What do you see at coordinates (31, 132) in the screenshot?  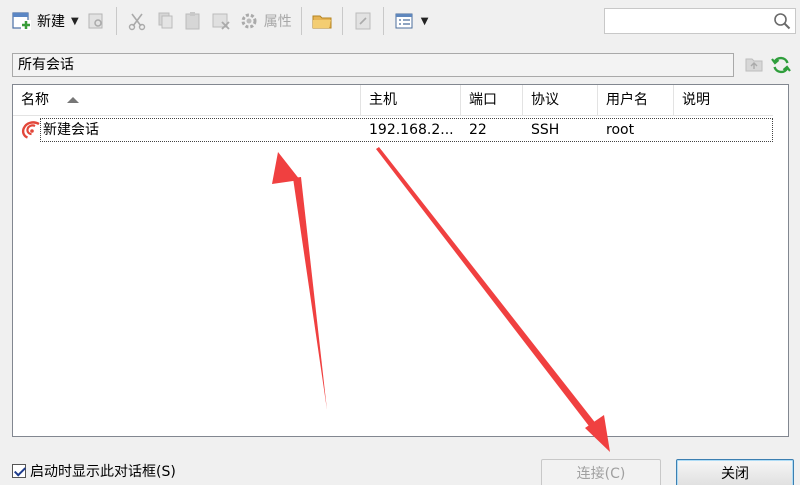 I see `xshell-session-icon` at bounding box center [31, 132].